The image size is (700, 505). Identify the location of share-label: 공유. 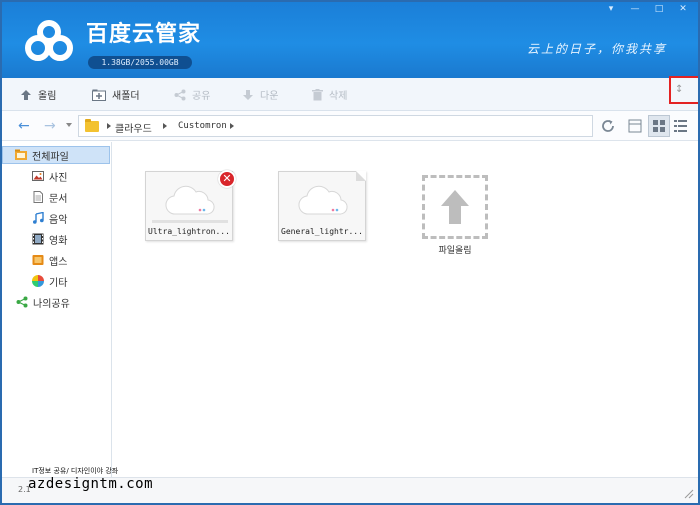
(201, 96).